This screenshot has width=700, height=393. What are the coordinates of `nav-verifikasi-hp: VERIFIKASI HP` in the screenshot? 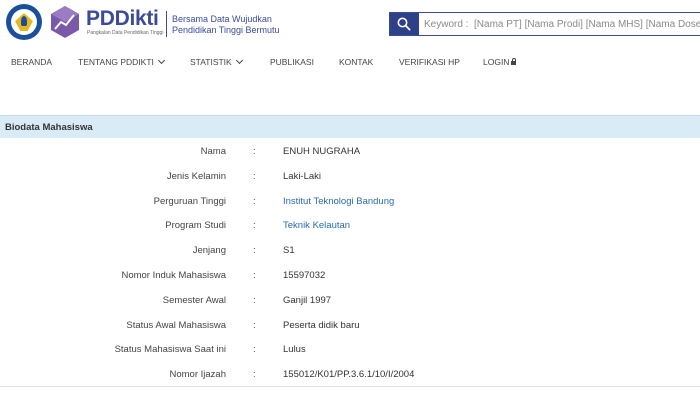 It's located at (429, 62).